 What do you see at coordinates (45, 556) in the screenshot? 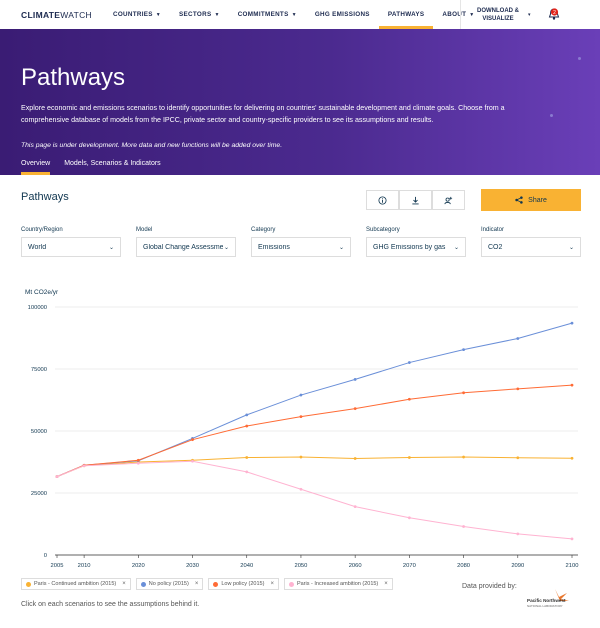
I see `y-tick-label: 0` at bounding box center [45, 556].